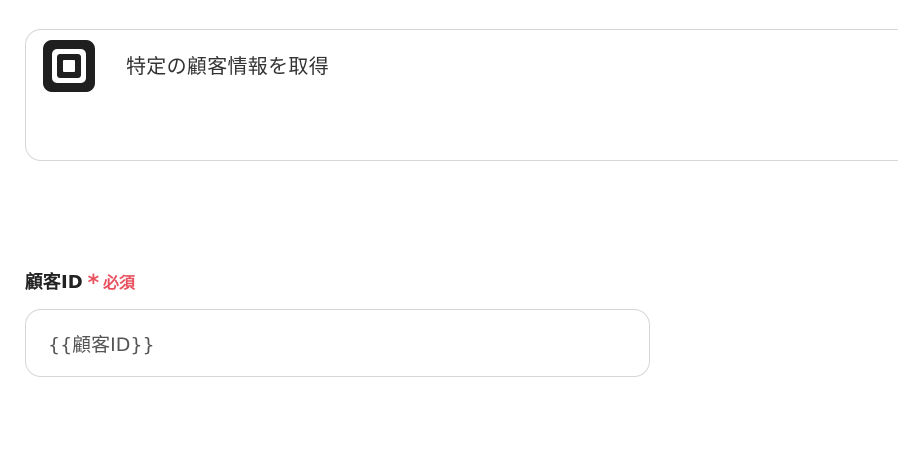 Image resolution: width=898 pixels, height=452 pixels. I want to click on logo-ring-inner, so click(69, 66).